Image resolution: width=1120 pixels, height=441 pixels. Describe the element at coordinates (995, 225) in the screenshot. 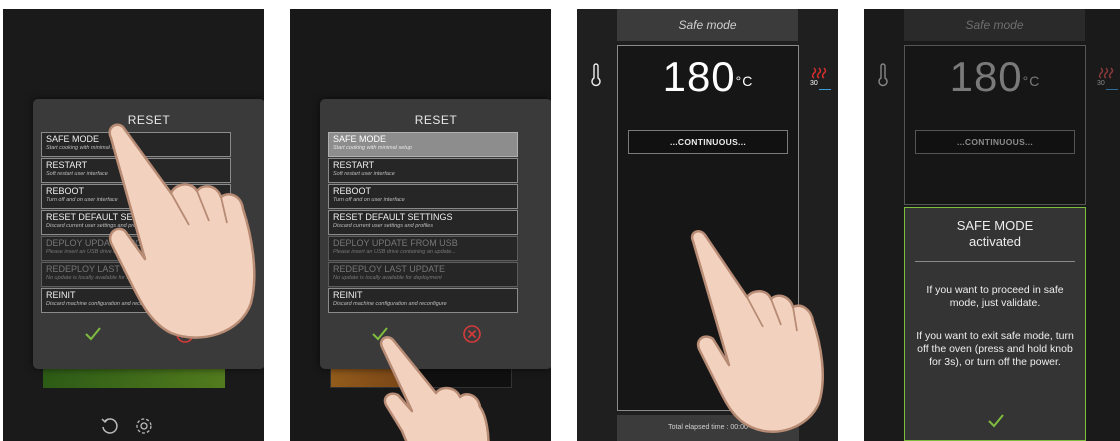

I see `safe-mode-title-line1: SAFE MODE` at that location.